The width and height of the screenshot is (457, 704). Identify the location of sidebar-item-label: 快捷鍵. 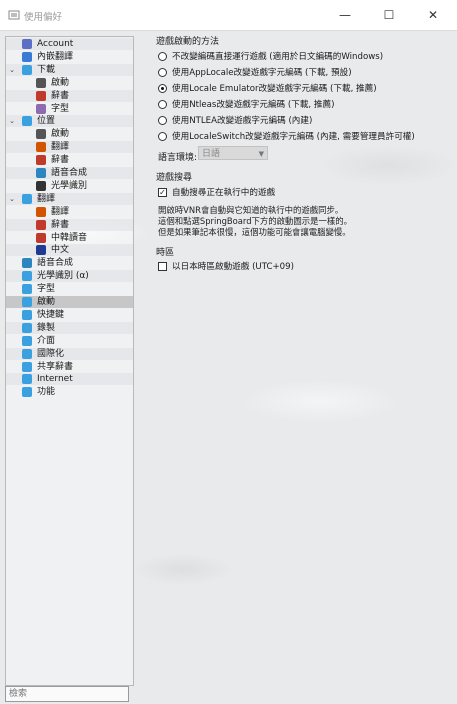
(51, 314).